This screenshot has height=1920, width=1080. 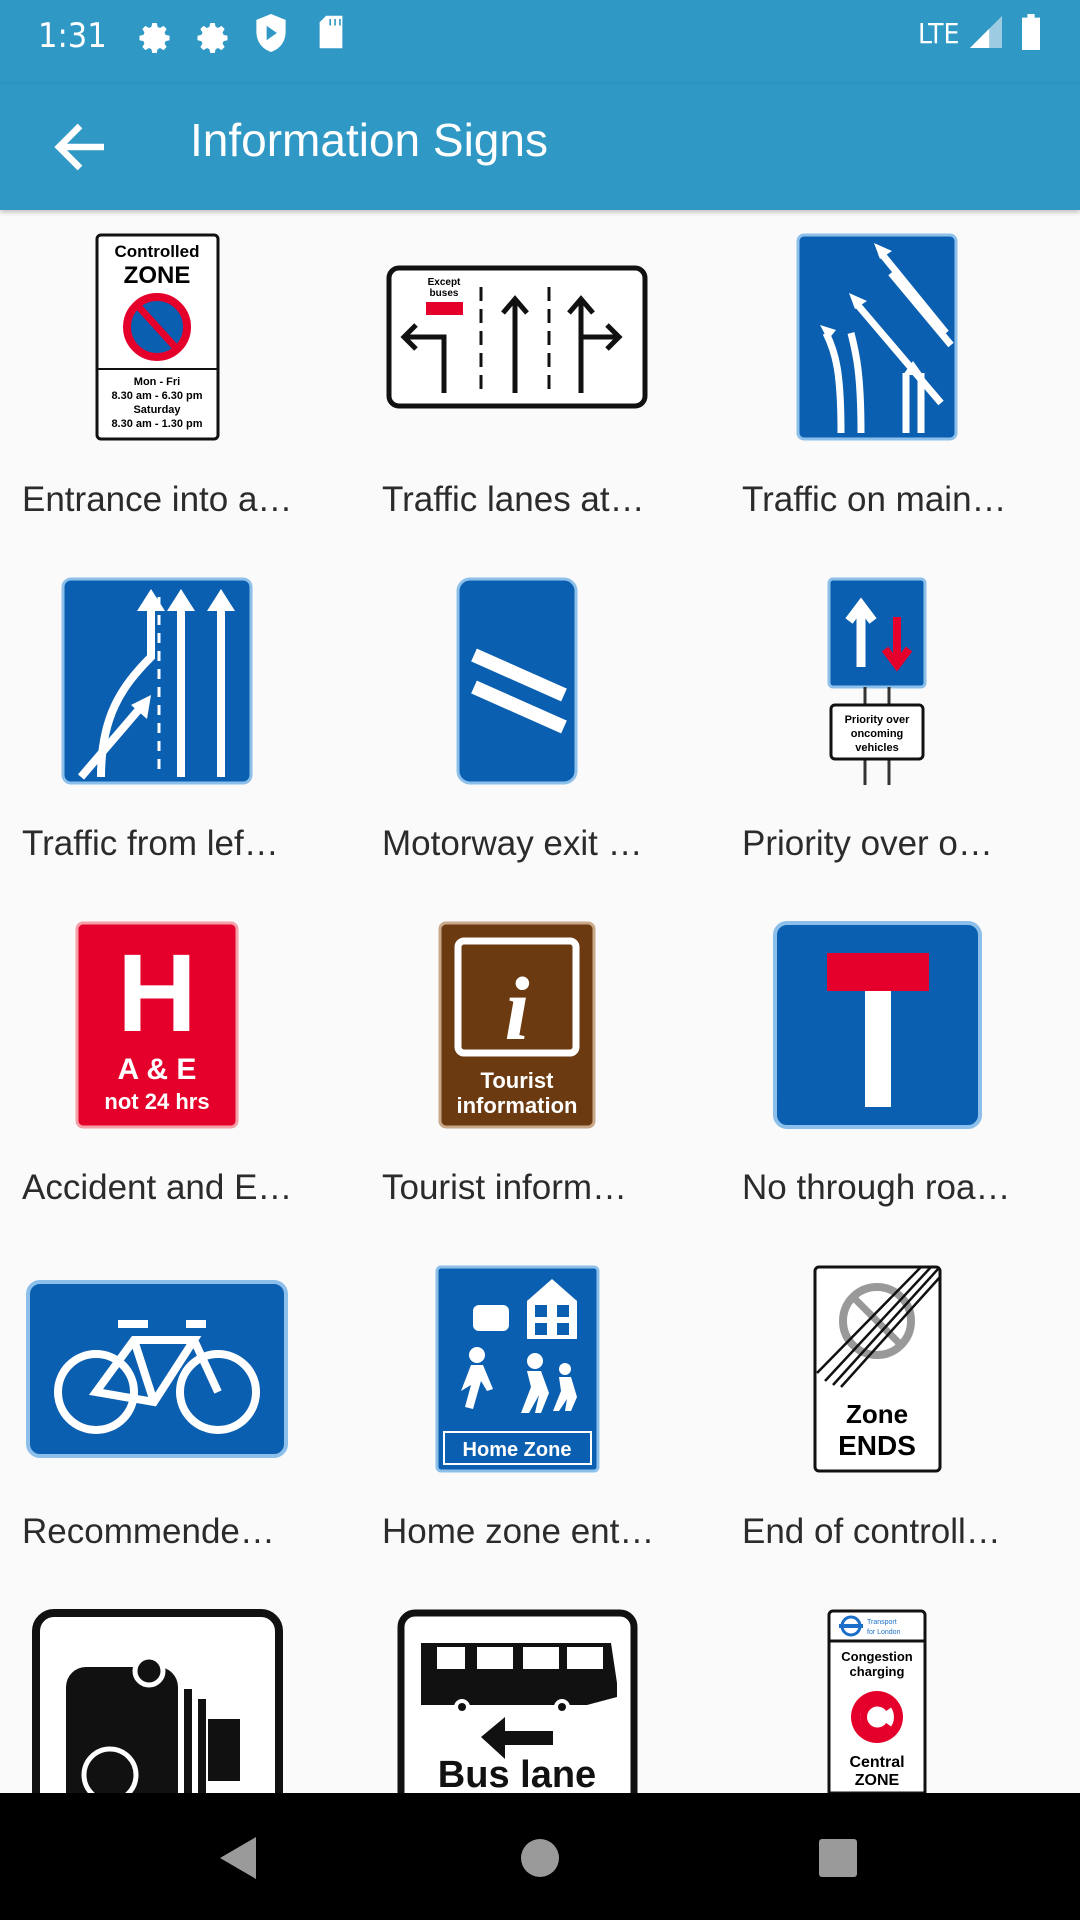 I want to click on svg-text: Controlled, so click(x=156, y=251).